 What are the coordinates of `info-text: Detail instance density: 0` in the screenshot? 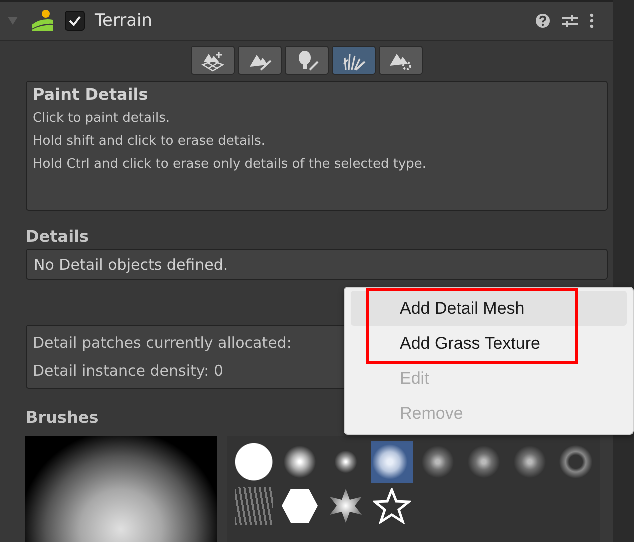 It's located at (128, 371).